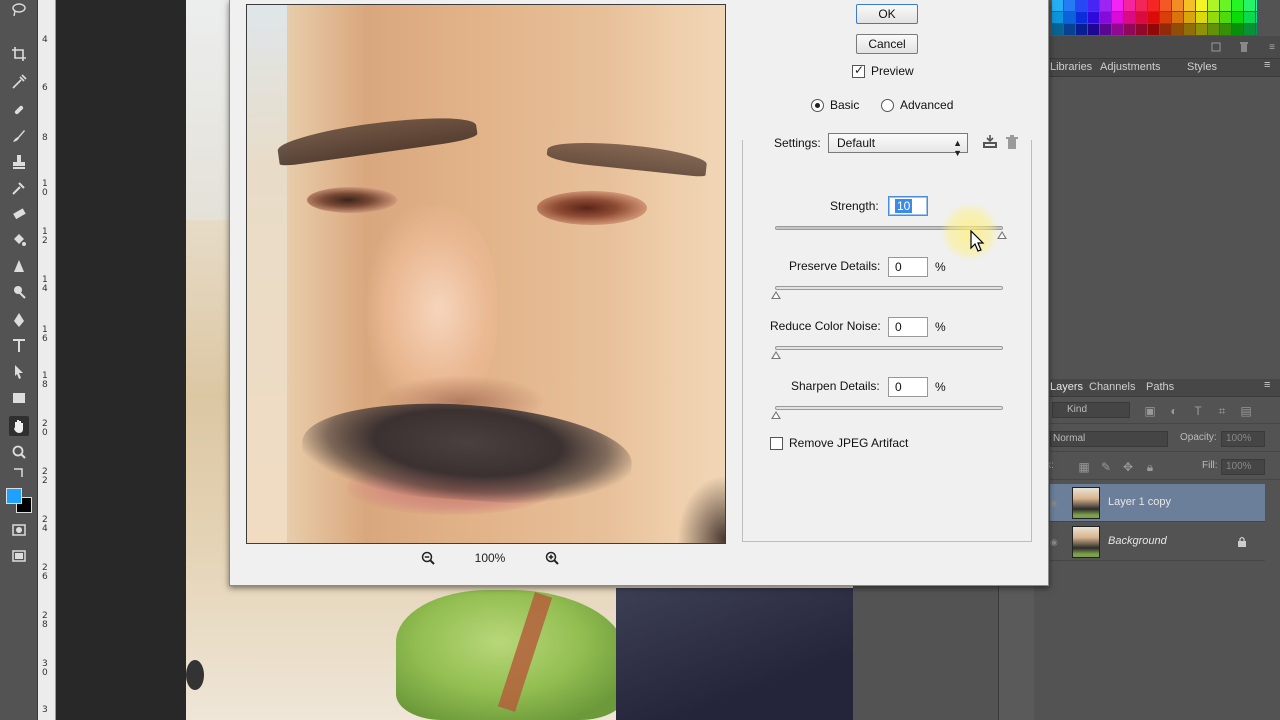 The width and height of the screenshot is (1280, 720). What do you see at coordinates (19, 162) in the screenshot?
I see `clone-stamp-tool-icon` at bounding box center [19, 162].